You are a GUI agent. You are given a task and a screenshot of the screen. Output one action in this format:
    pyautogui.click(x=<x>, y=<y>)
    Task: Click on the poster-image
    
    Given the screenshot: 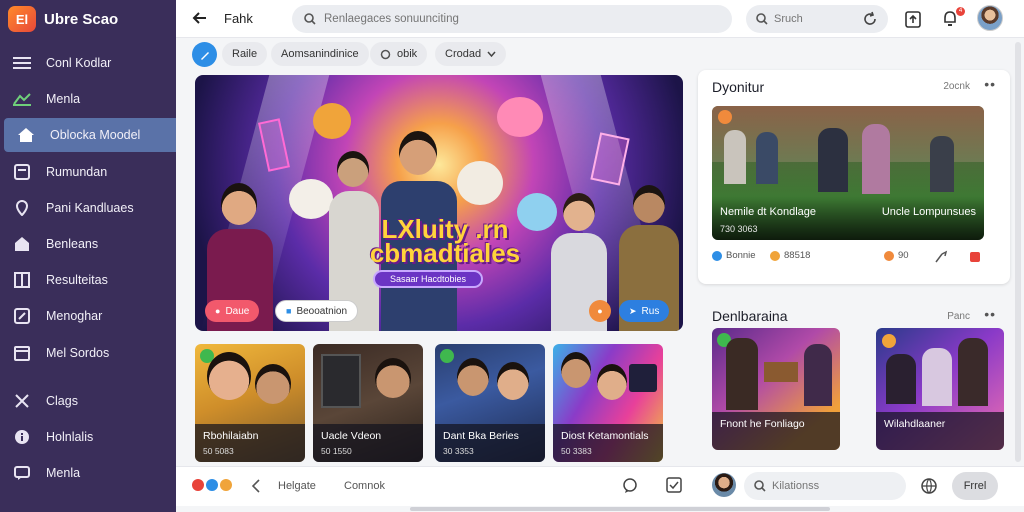 What is the action you would take?
    pyautogui.click(x=643, y=378)
    